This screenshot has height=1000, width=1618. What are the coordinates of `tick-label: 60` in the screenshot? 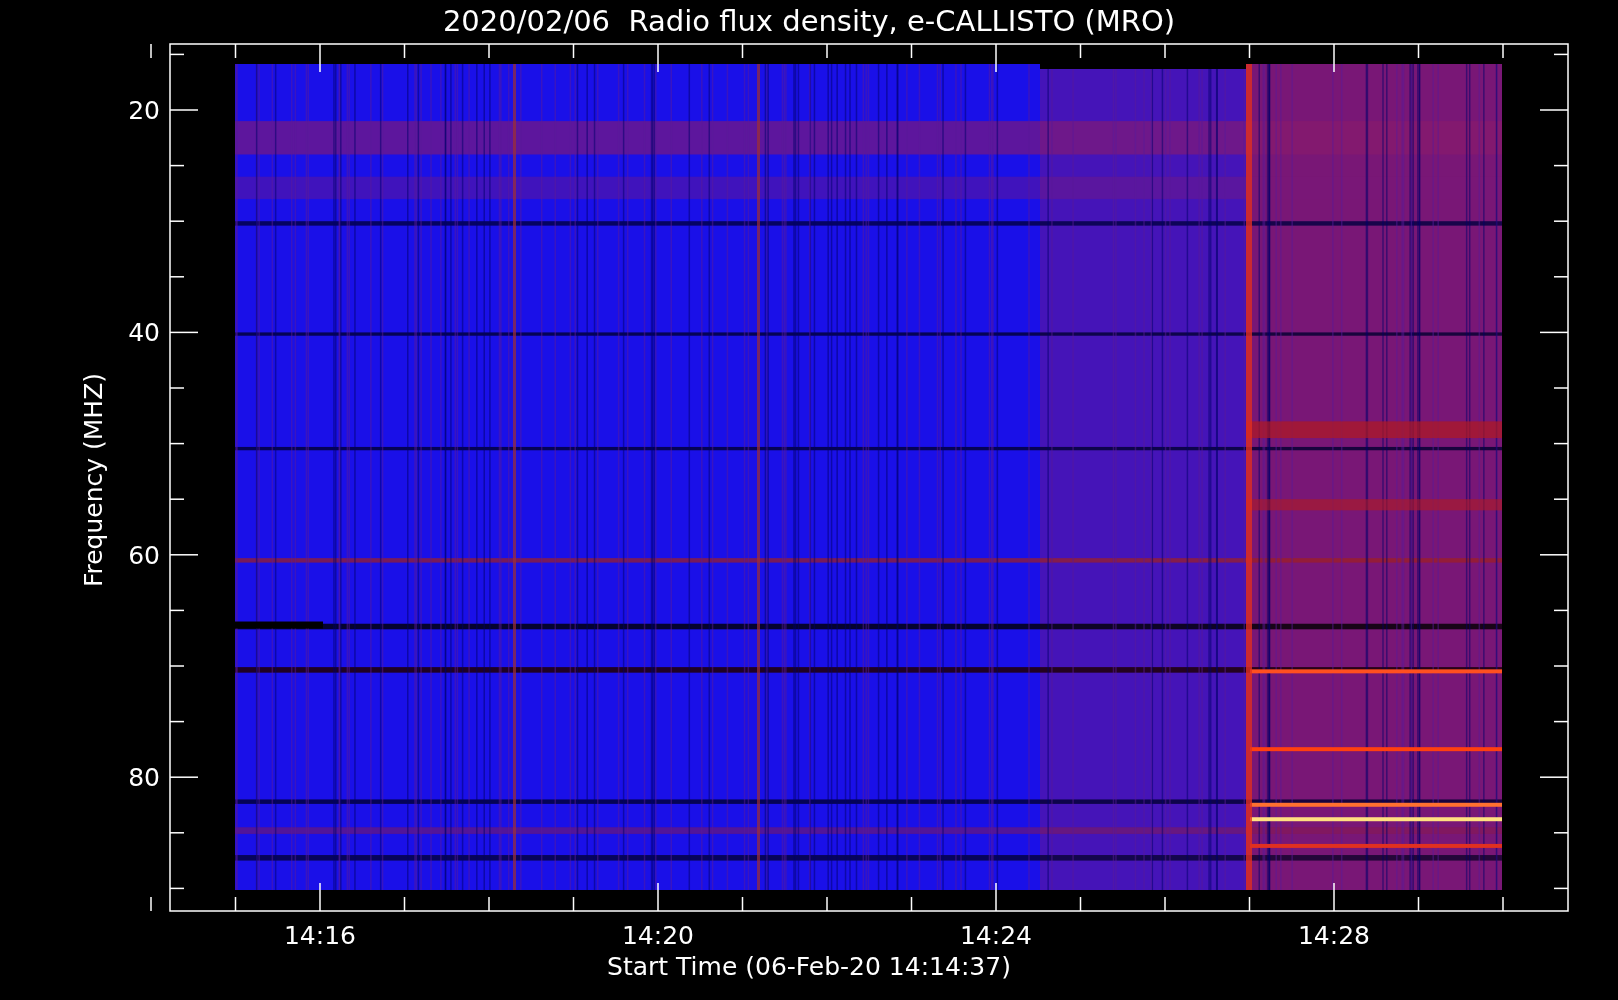 It's located at (144, 555).